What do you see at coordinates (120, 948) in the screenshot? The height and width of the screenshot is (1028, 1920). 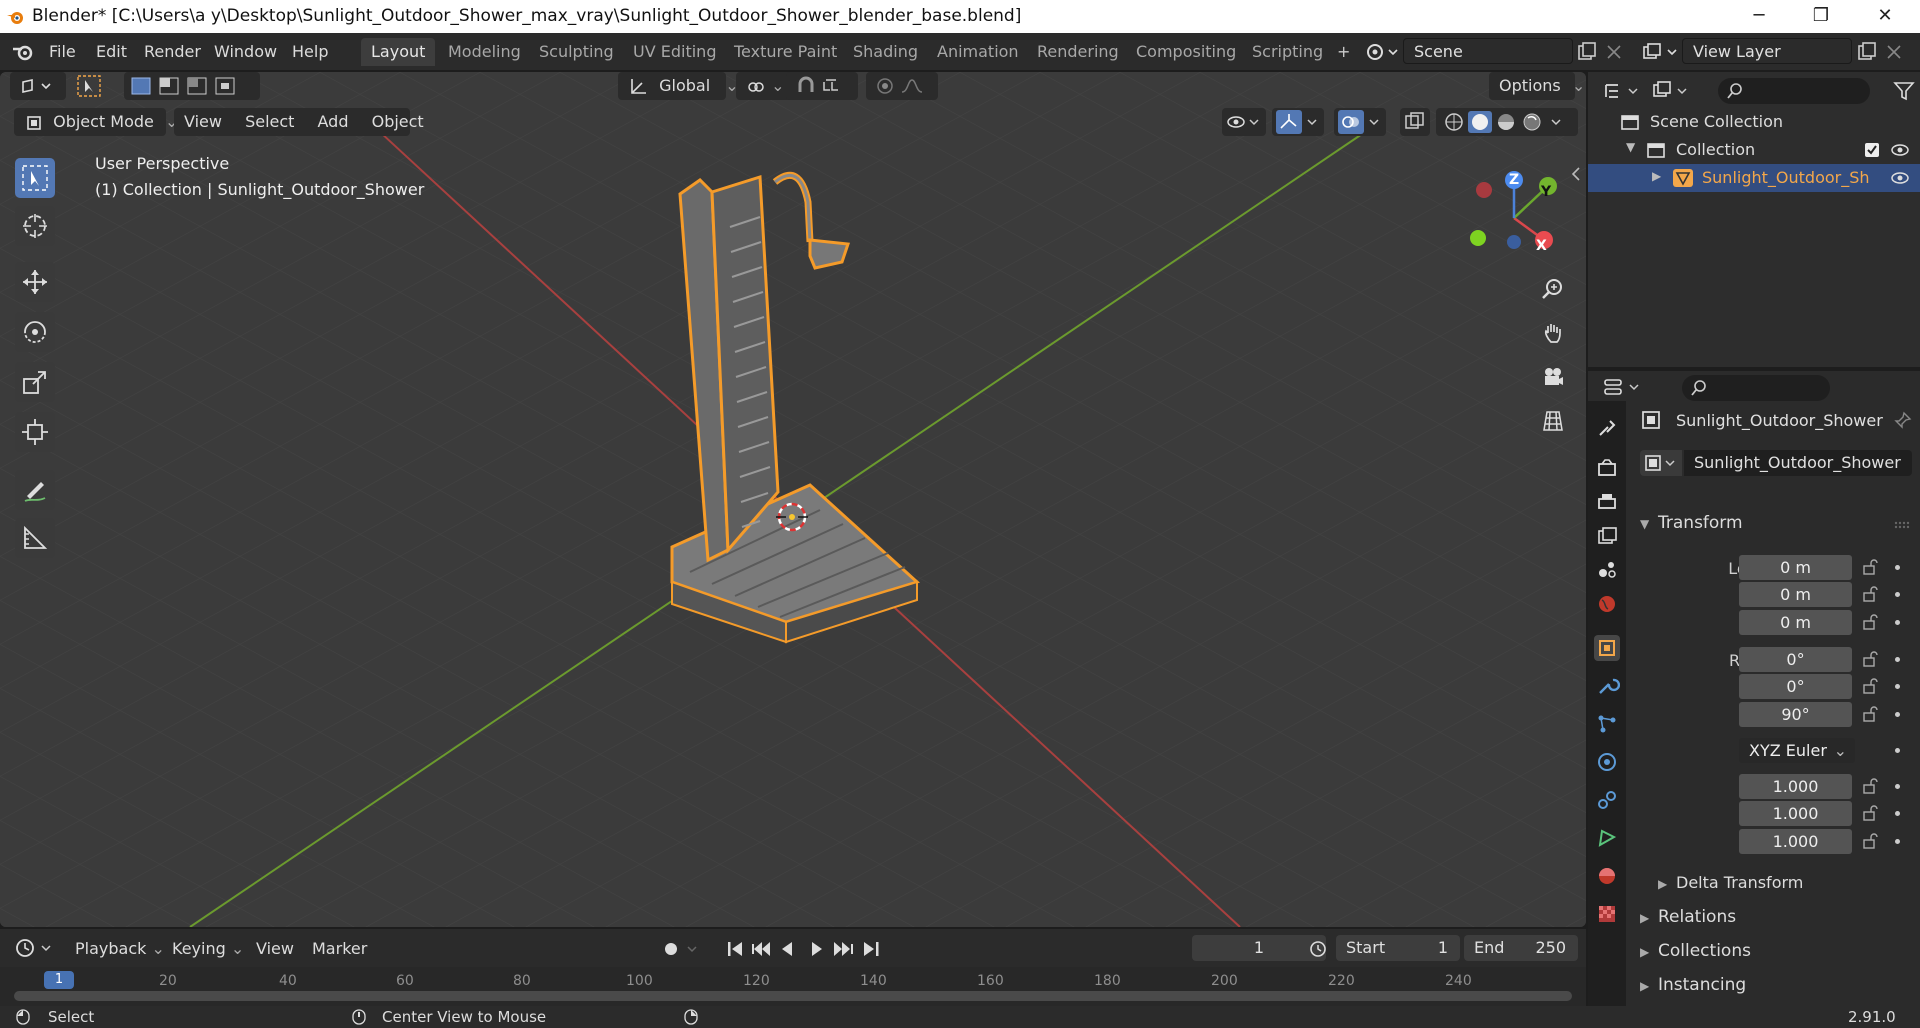 I see `playback-menu: Playback ⌄` at bounding box center [120, 948].